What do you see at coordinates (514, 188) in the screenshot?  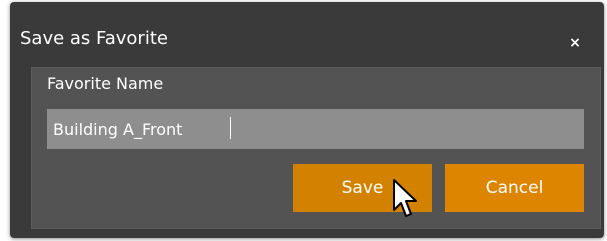 I see `cancel-button: Cancel` at bounding box center [514, 188].